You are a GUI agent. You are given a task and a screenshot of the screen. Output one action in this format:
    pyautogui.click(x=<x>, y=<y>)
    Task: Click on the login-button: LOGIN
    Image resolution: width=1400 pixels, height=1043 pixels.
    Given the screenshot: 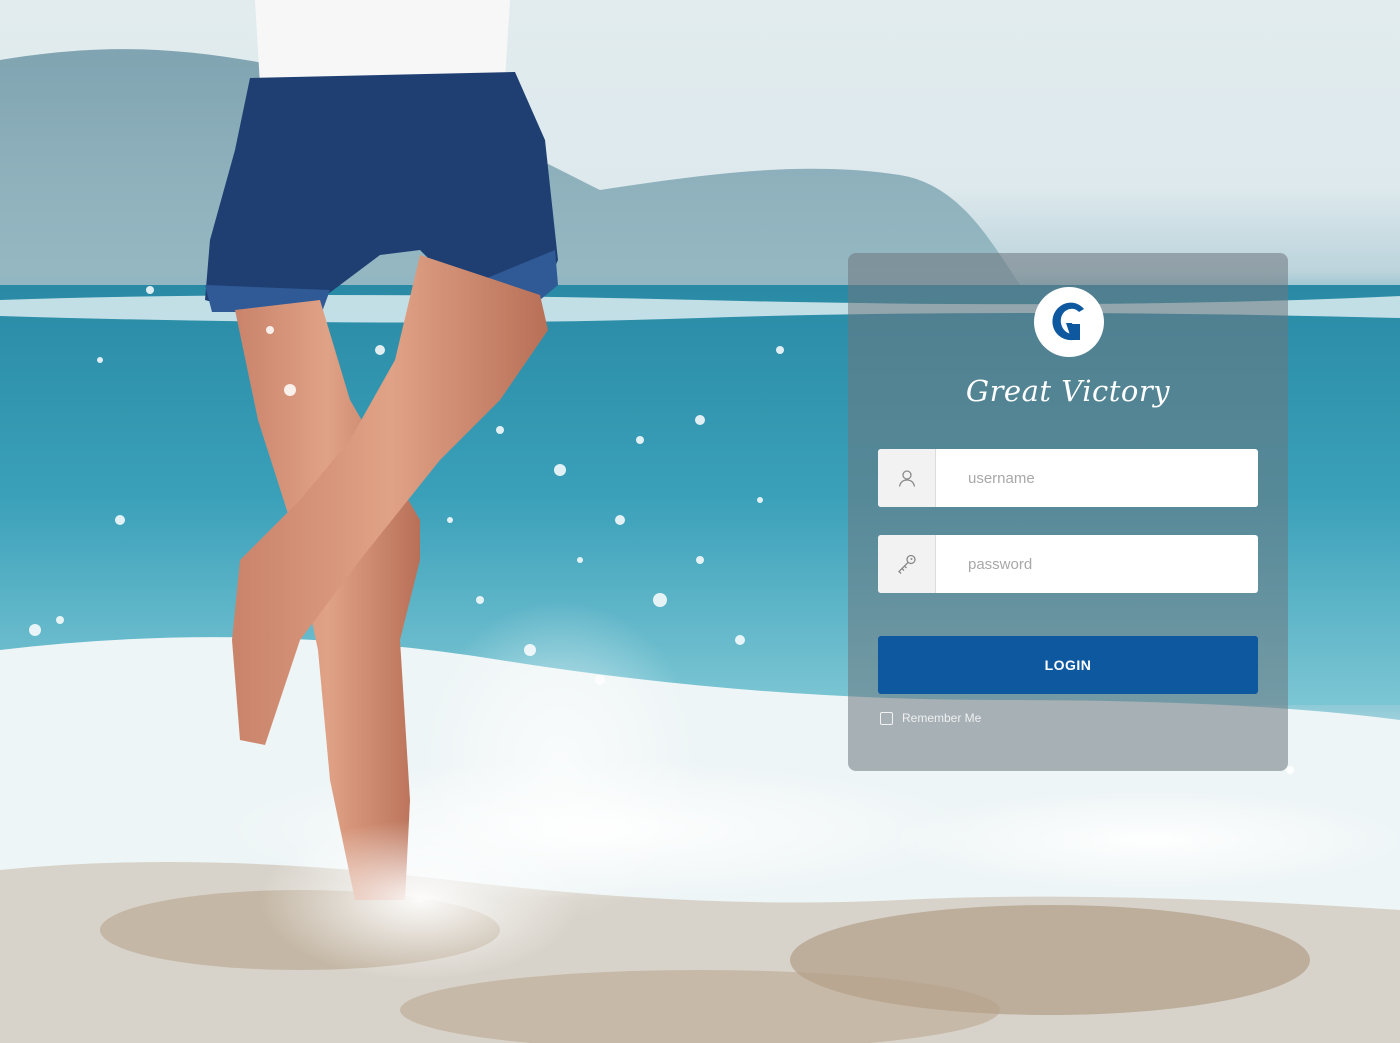 What is the action you would take?
    pyautogui.click(x=1068, y=665)
    